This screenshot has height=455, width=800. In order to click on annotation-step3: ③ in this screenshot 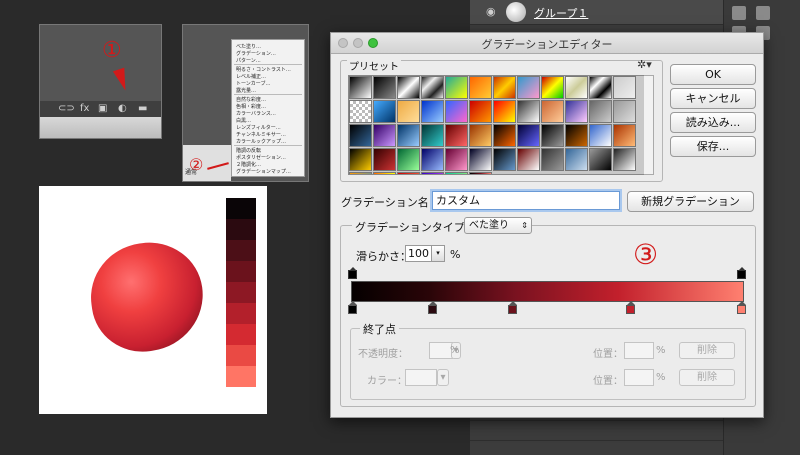, I will do `click(646, 254)`.